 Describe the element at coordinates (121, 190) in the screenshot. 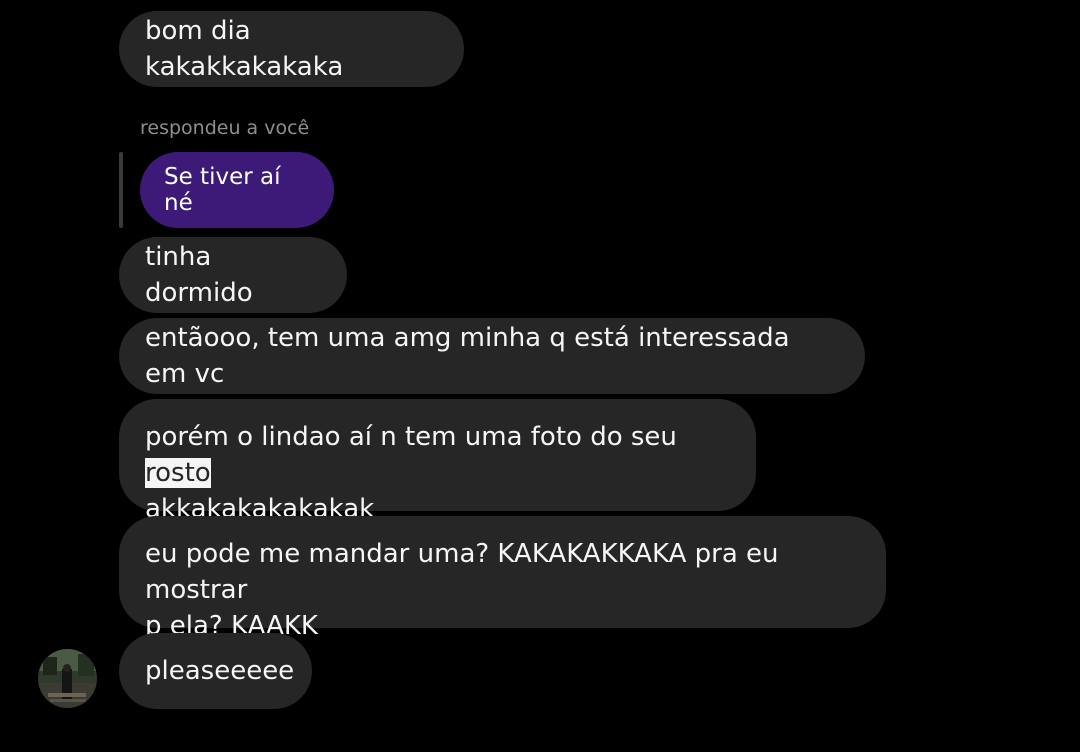

I see `reply-indicator-bar` at that location.